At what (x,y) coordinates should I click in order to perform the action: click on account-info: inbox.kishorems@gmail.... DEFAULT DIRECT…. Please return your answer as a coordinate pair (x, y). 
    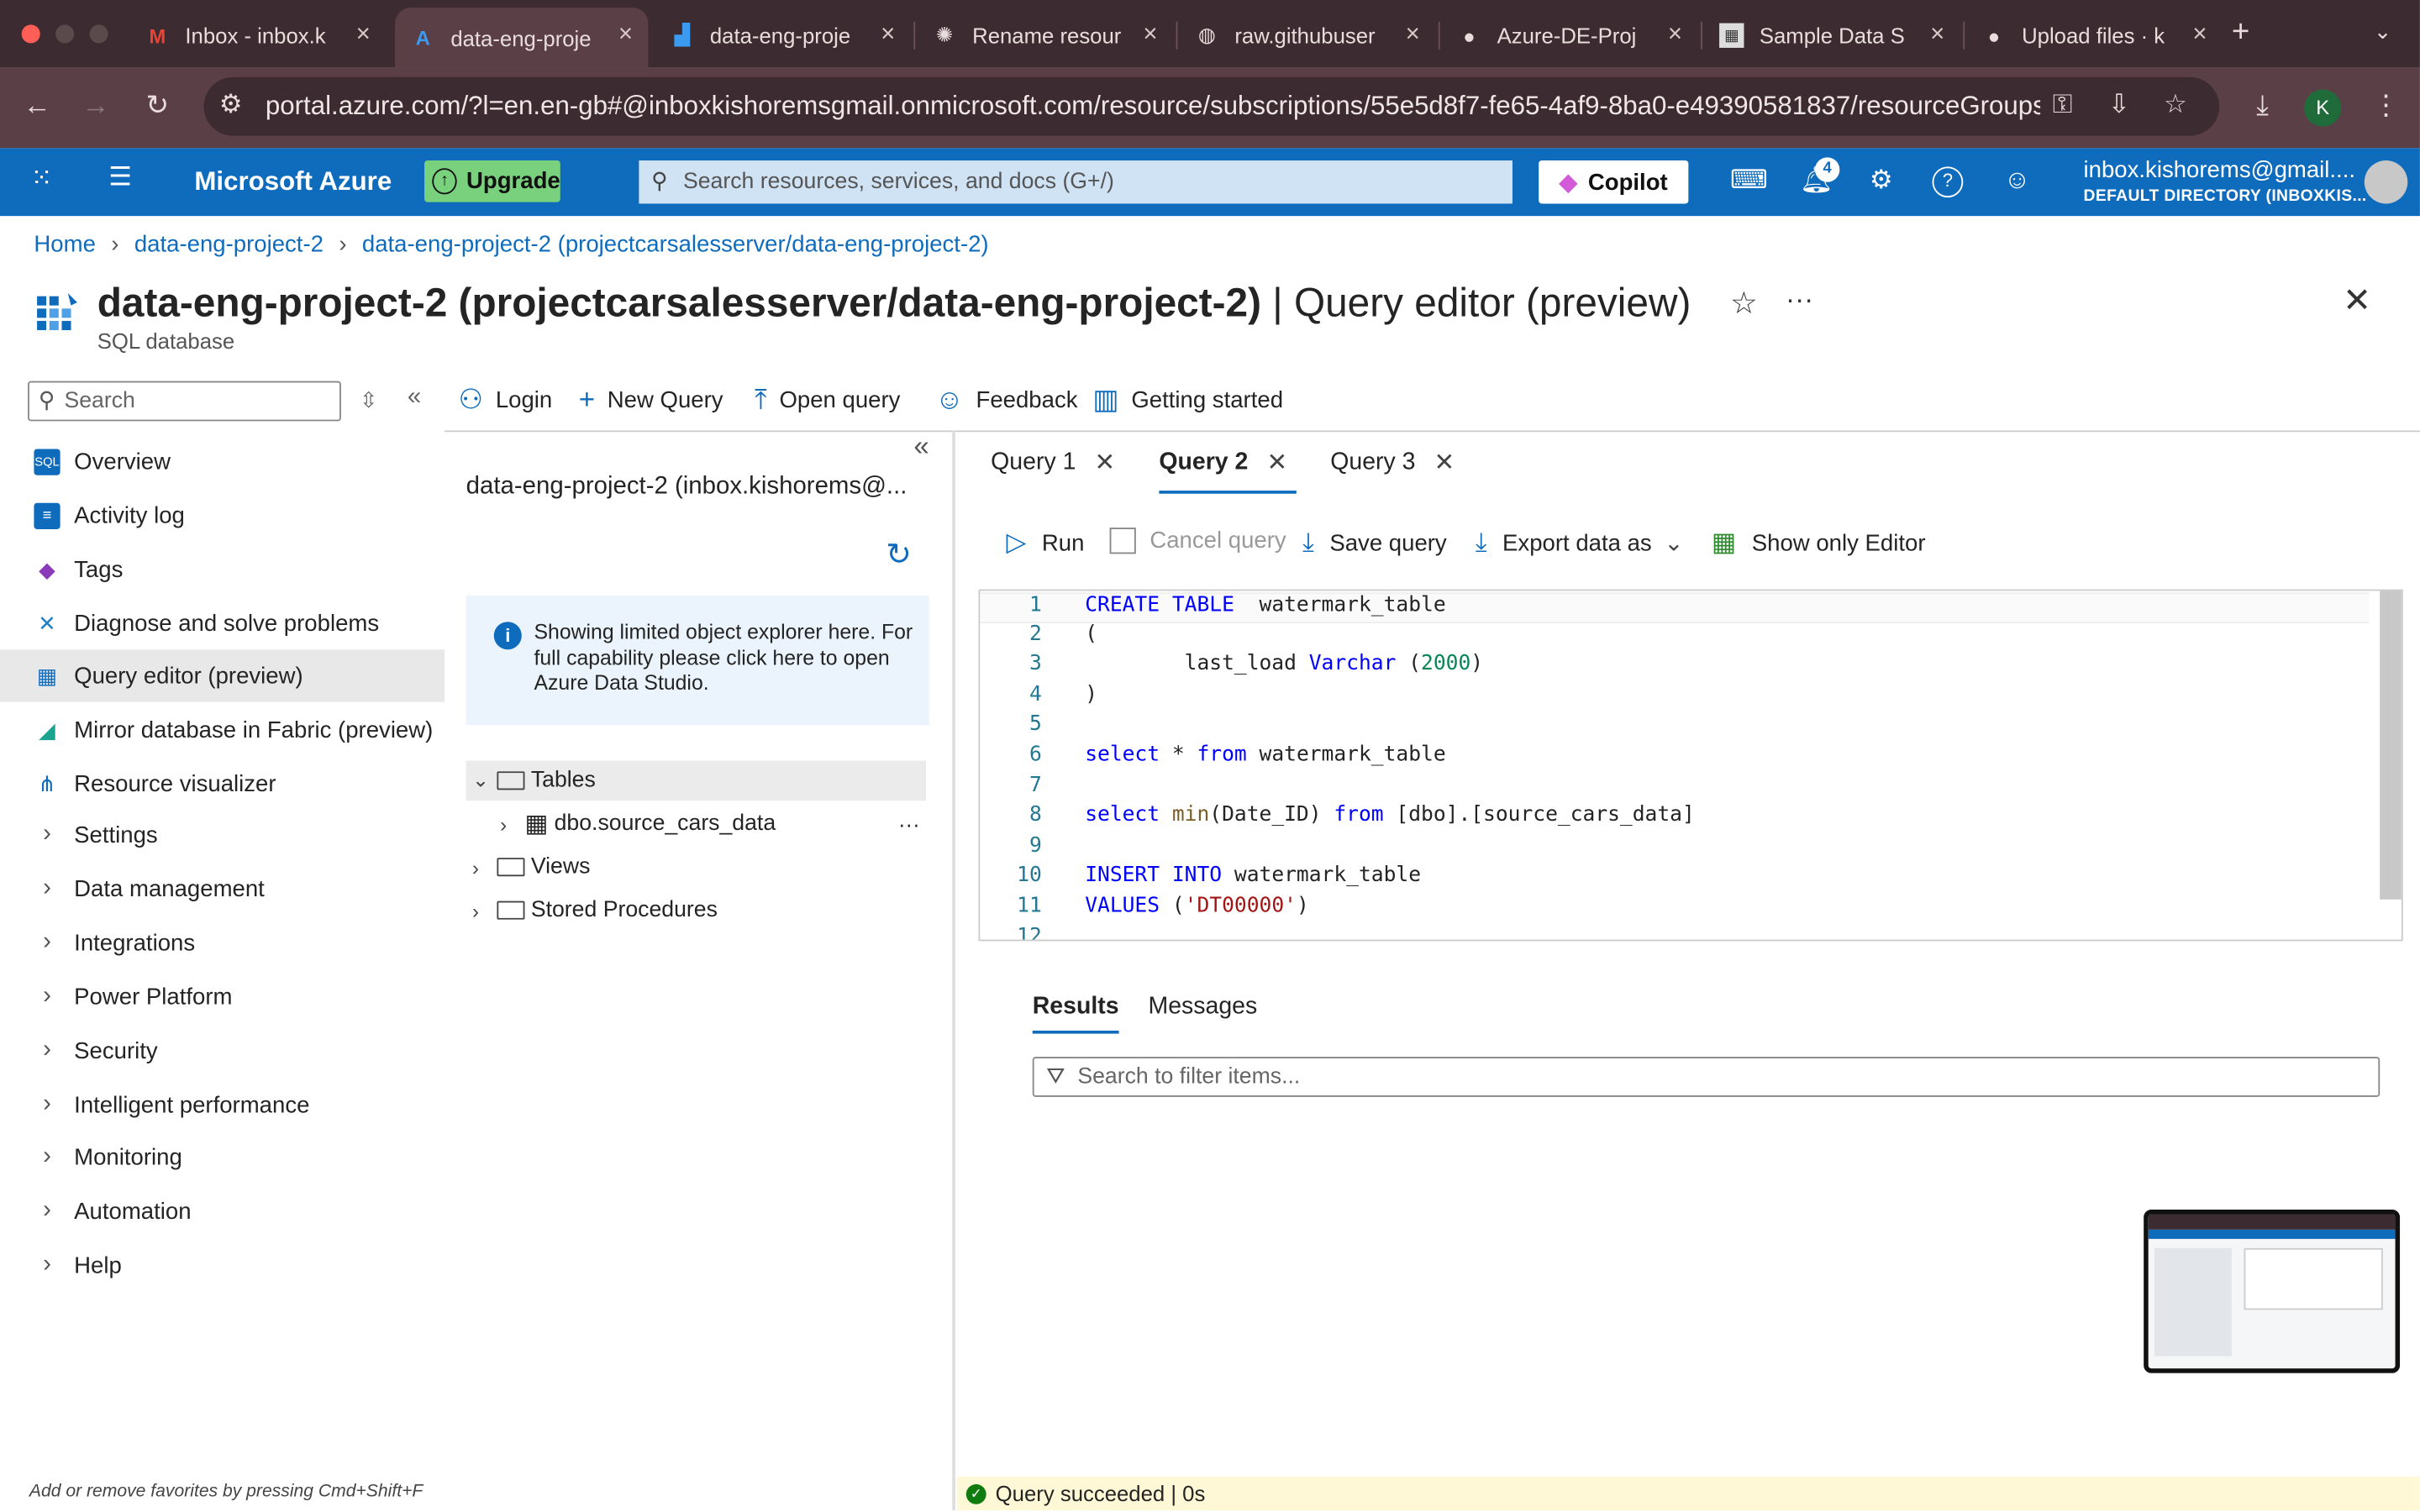
    Looking at the image, I should click on (2225, 181).